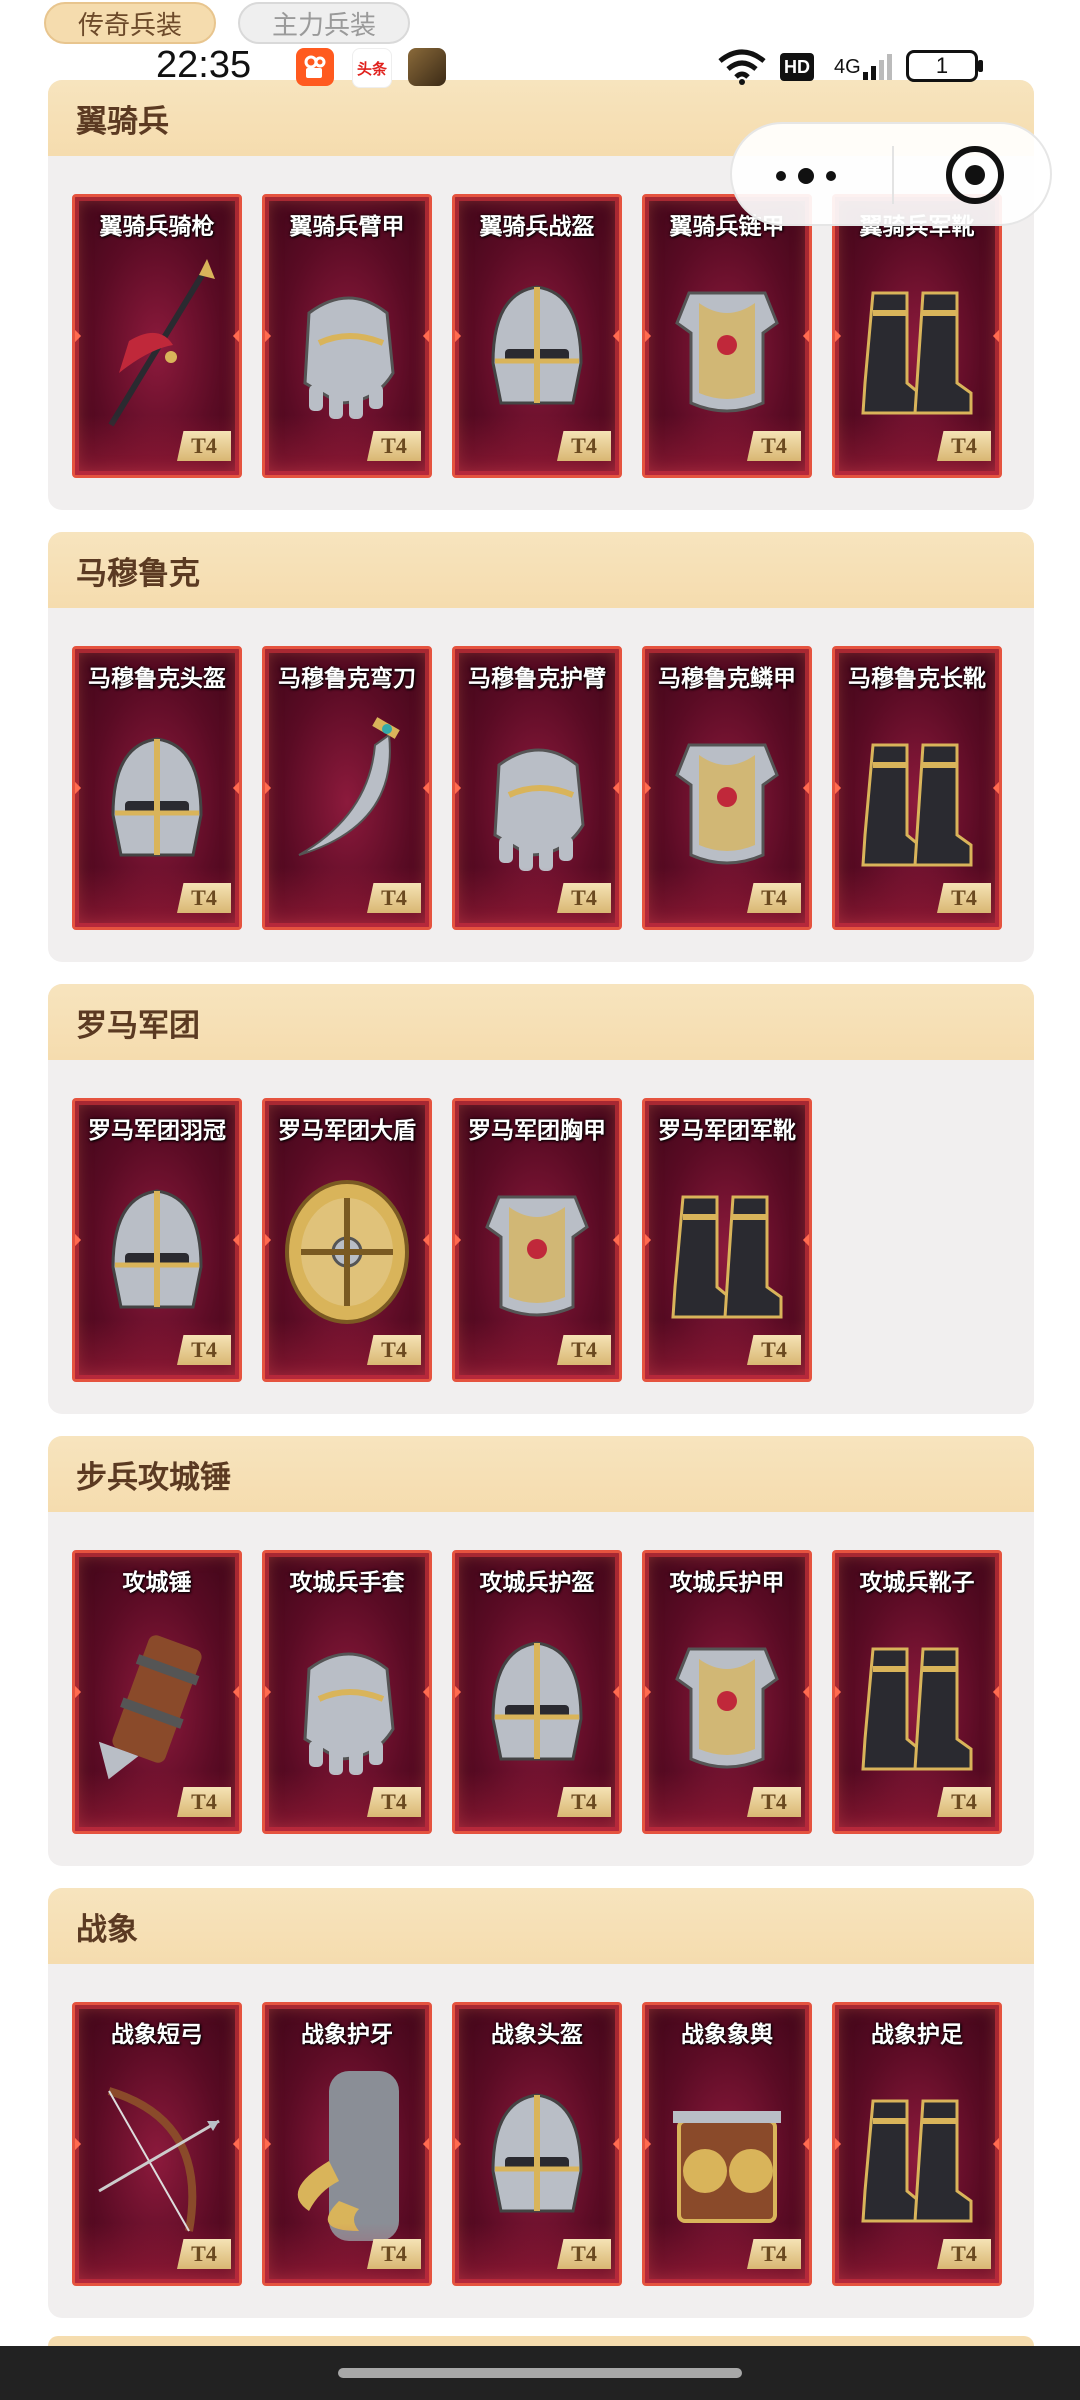 The height and width of the screenshot is (2400, 1080). Describe the element at coordinates (917, 679) in the screenshot. I see `equipment-name: 马穆鲁克长靴` at that location.